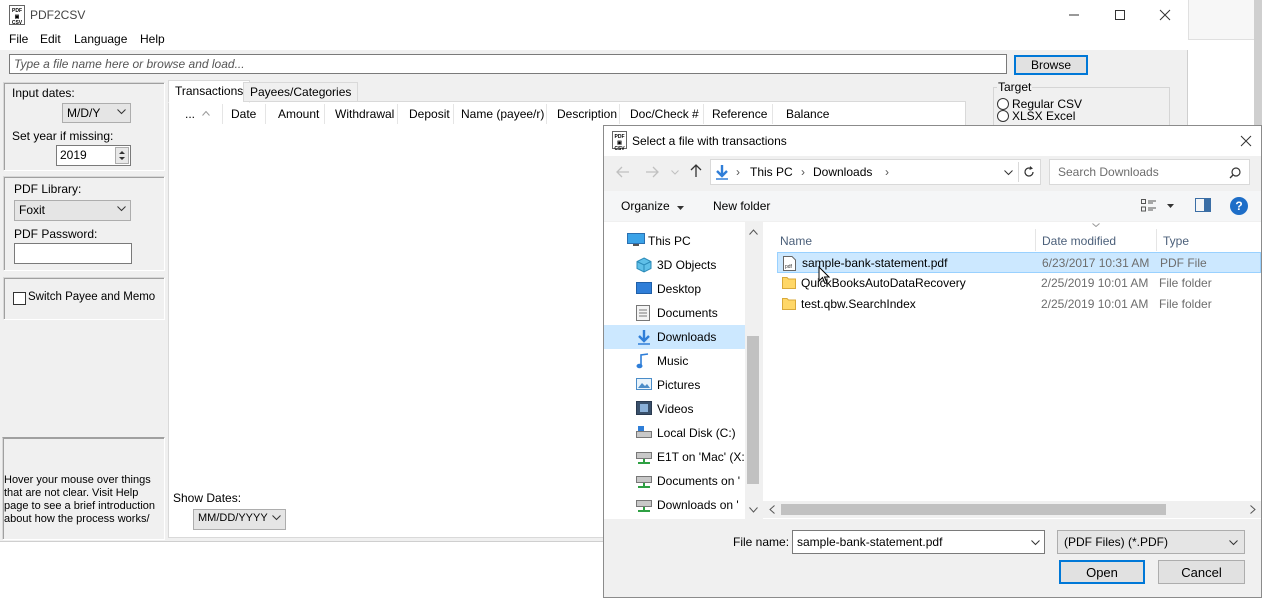  Describe the element at coordinates (1044, 116) in the screenshot. I see `xlsx-excel-label: XLSX Excel` at that location.